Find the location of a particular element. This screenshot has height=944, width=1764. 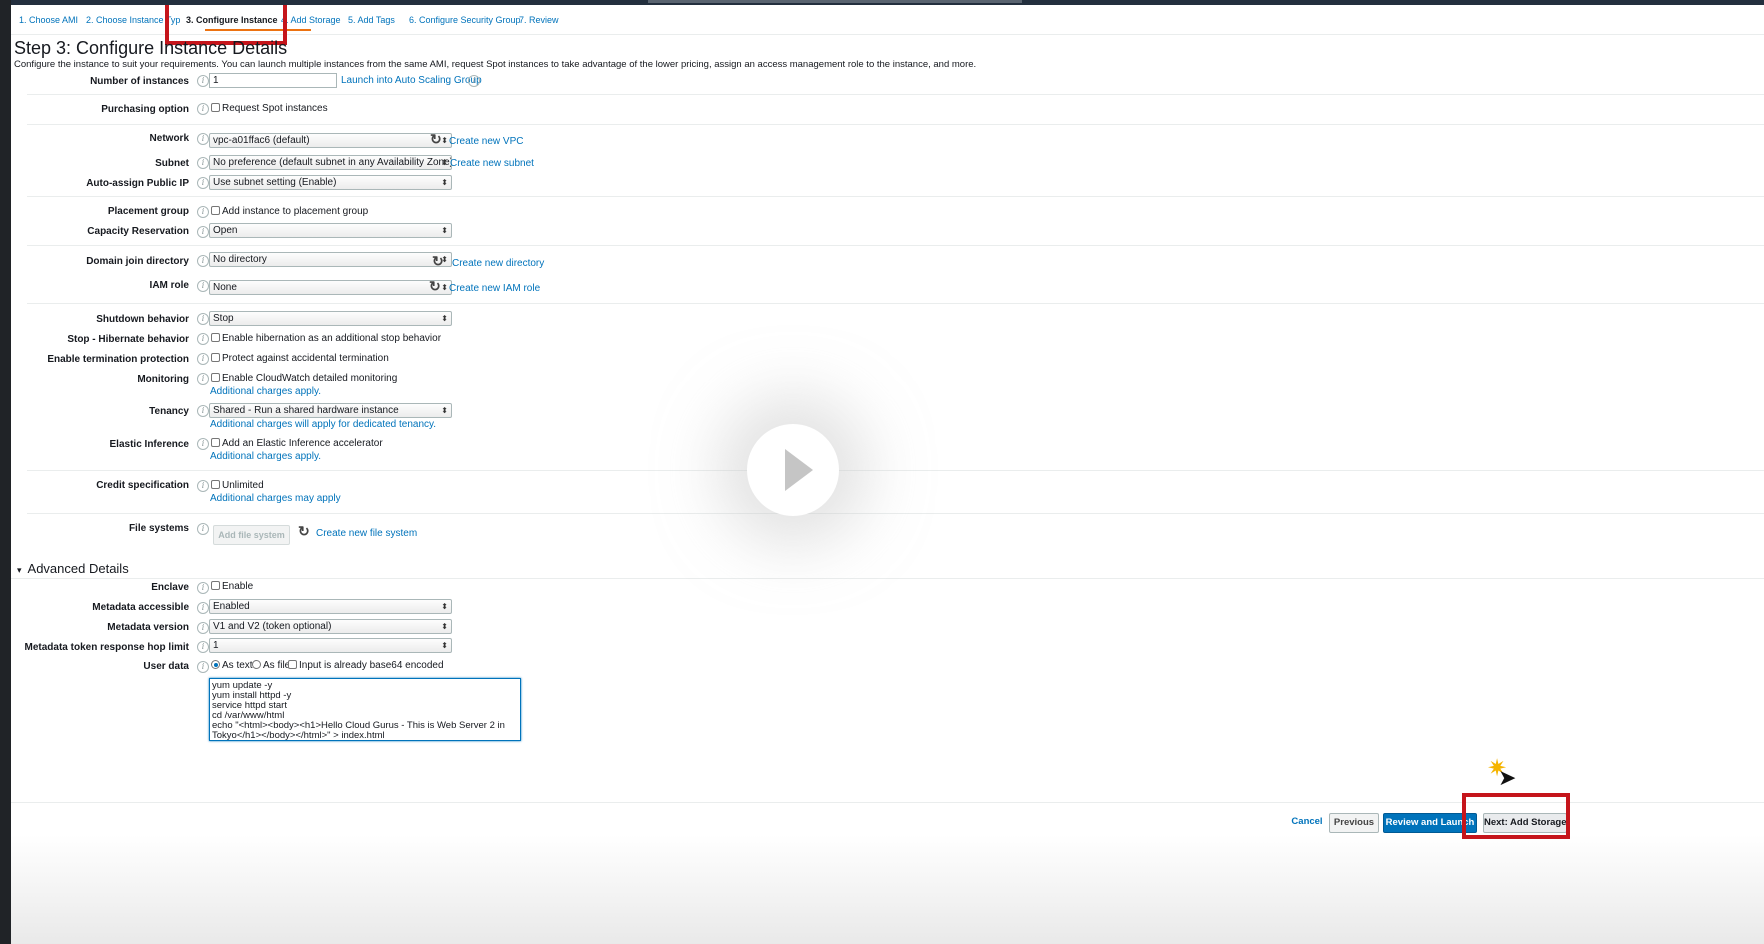

create-new-directory-link: Create new directory is located at coordinates (498, 263).